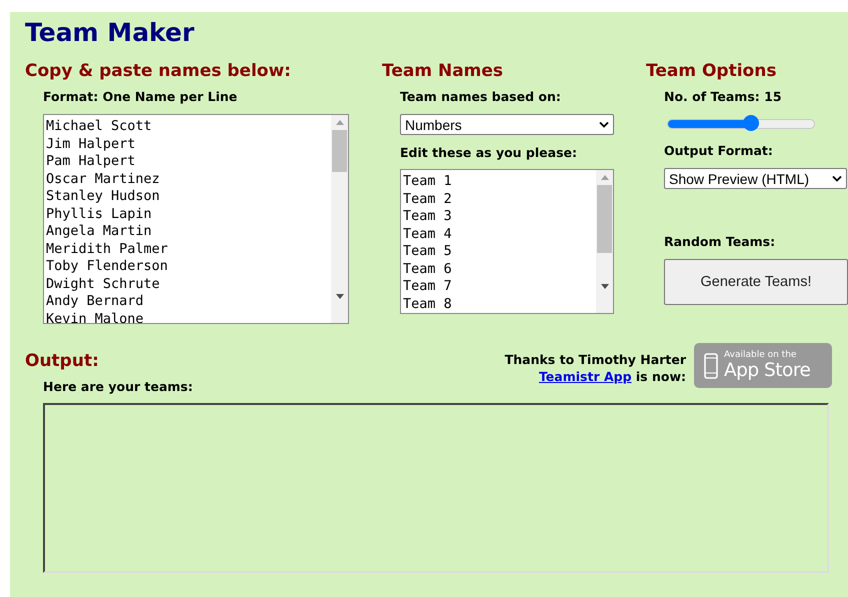 The width and height of the screenshot is (848, 597). Describe the element at coordinates (712, 71) in the screenshot. I see `section-heading: Team Options` at that location.